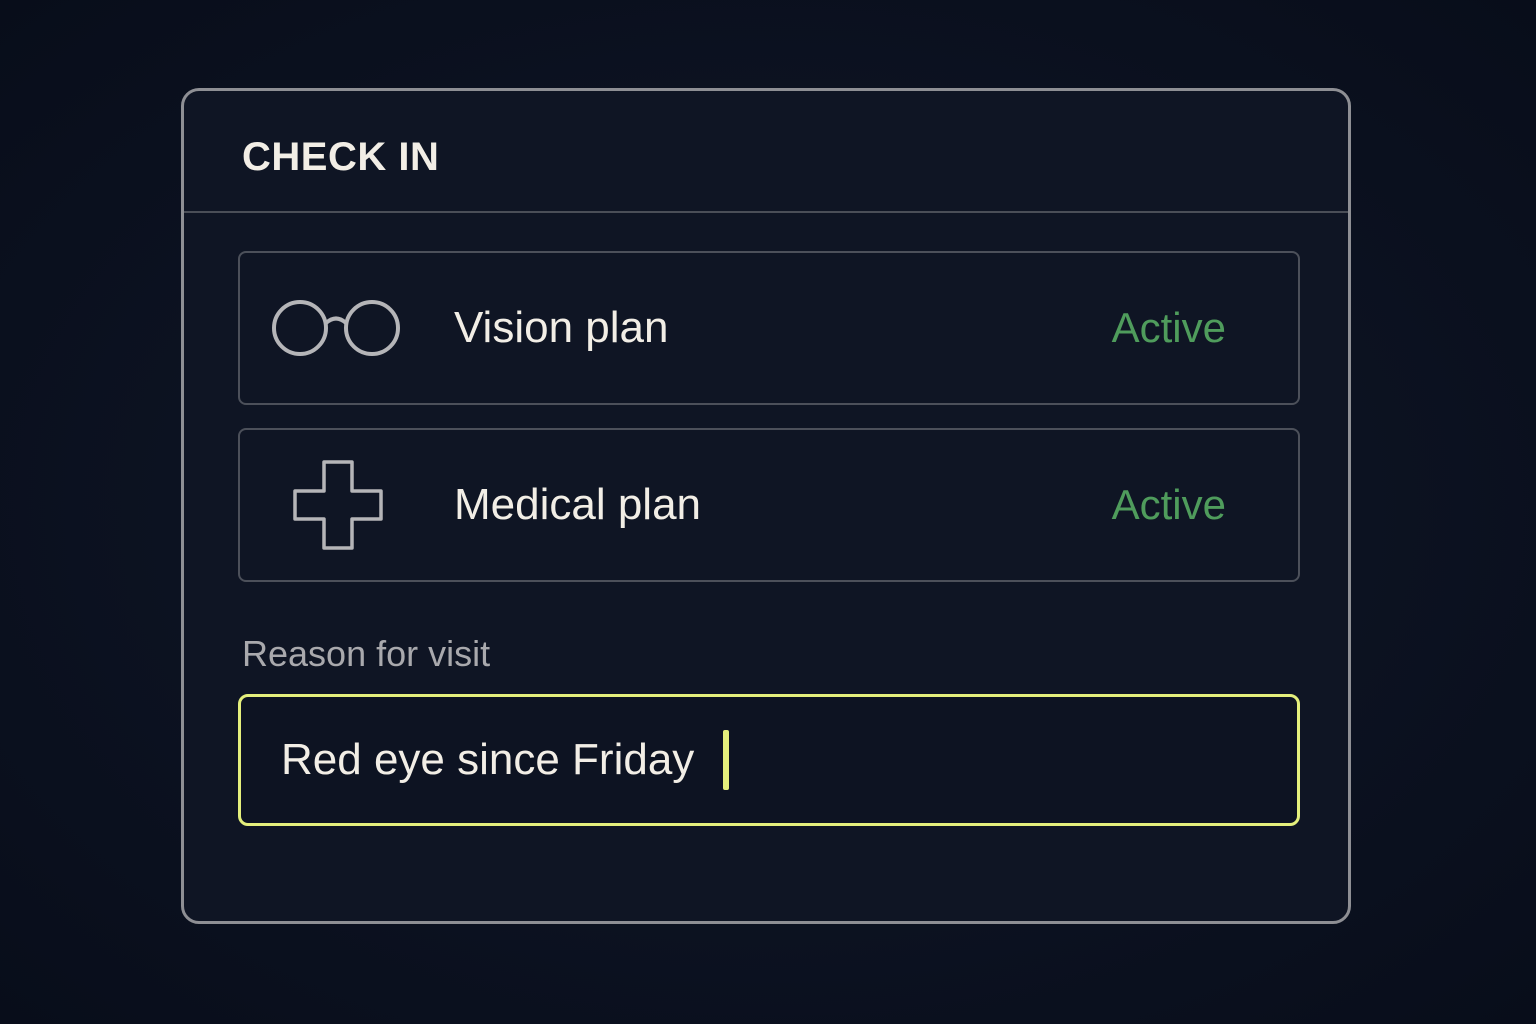  Describe the element at coordinates (725, 760) in the screenshot. I see `text-cursor` at that location.